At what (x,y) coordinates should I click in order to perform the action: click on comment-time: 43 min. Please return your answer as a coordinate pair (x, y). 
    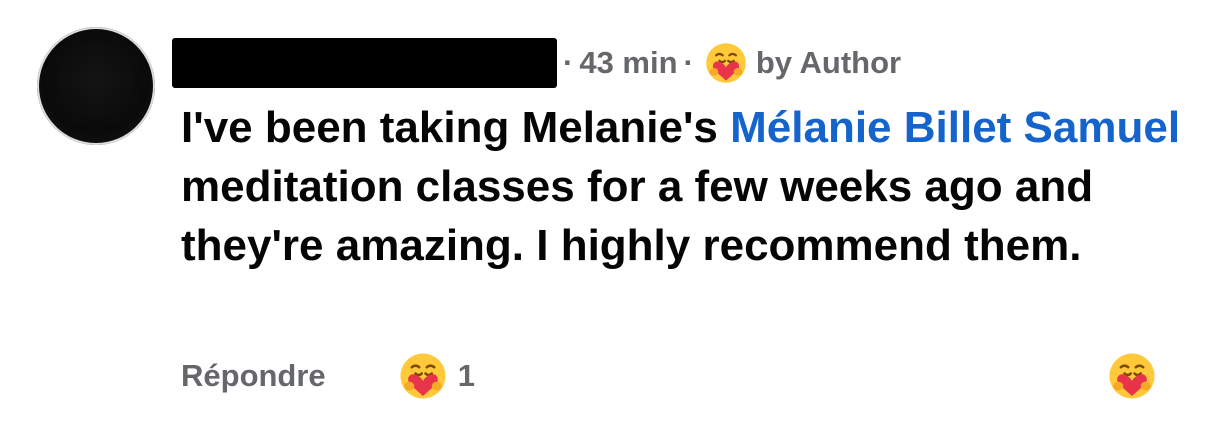
    Looking at the image, I should click on (628, 63).